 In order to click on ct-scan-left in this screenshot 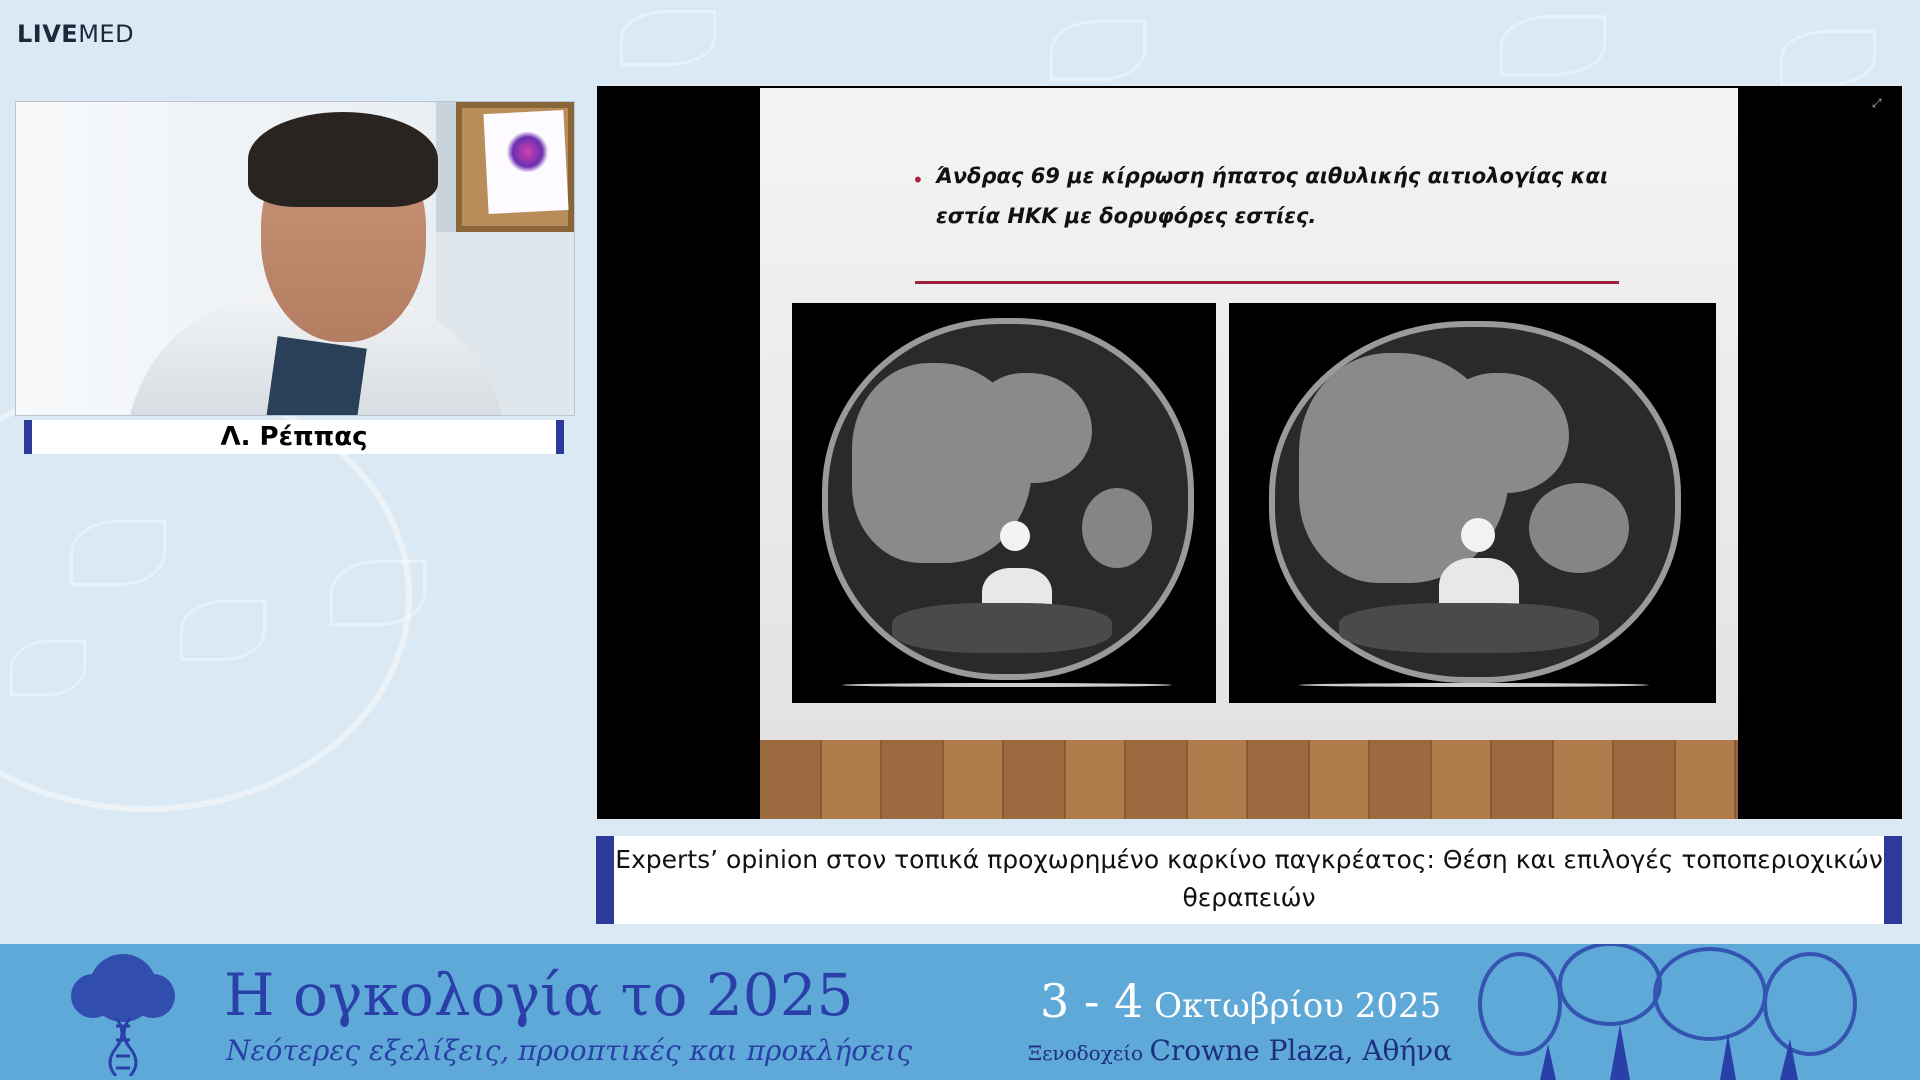, I will do `click(1004, 503)`.